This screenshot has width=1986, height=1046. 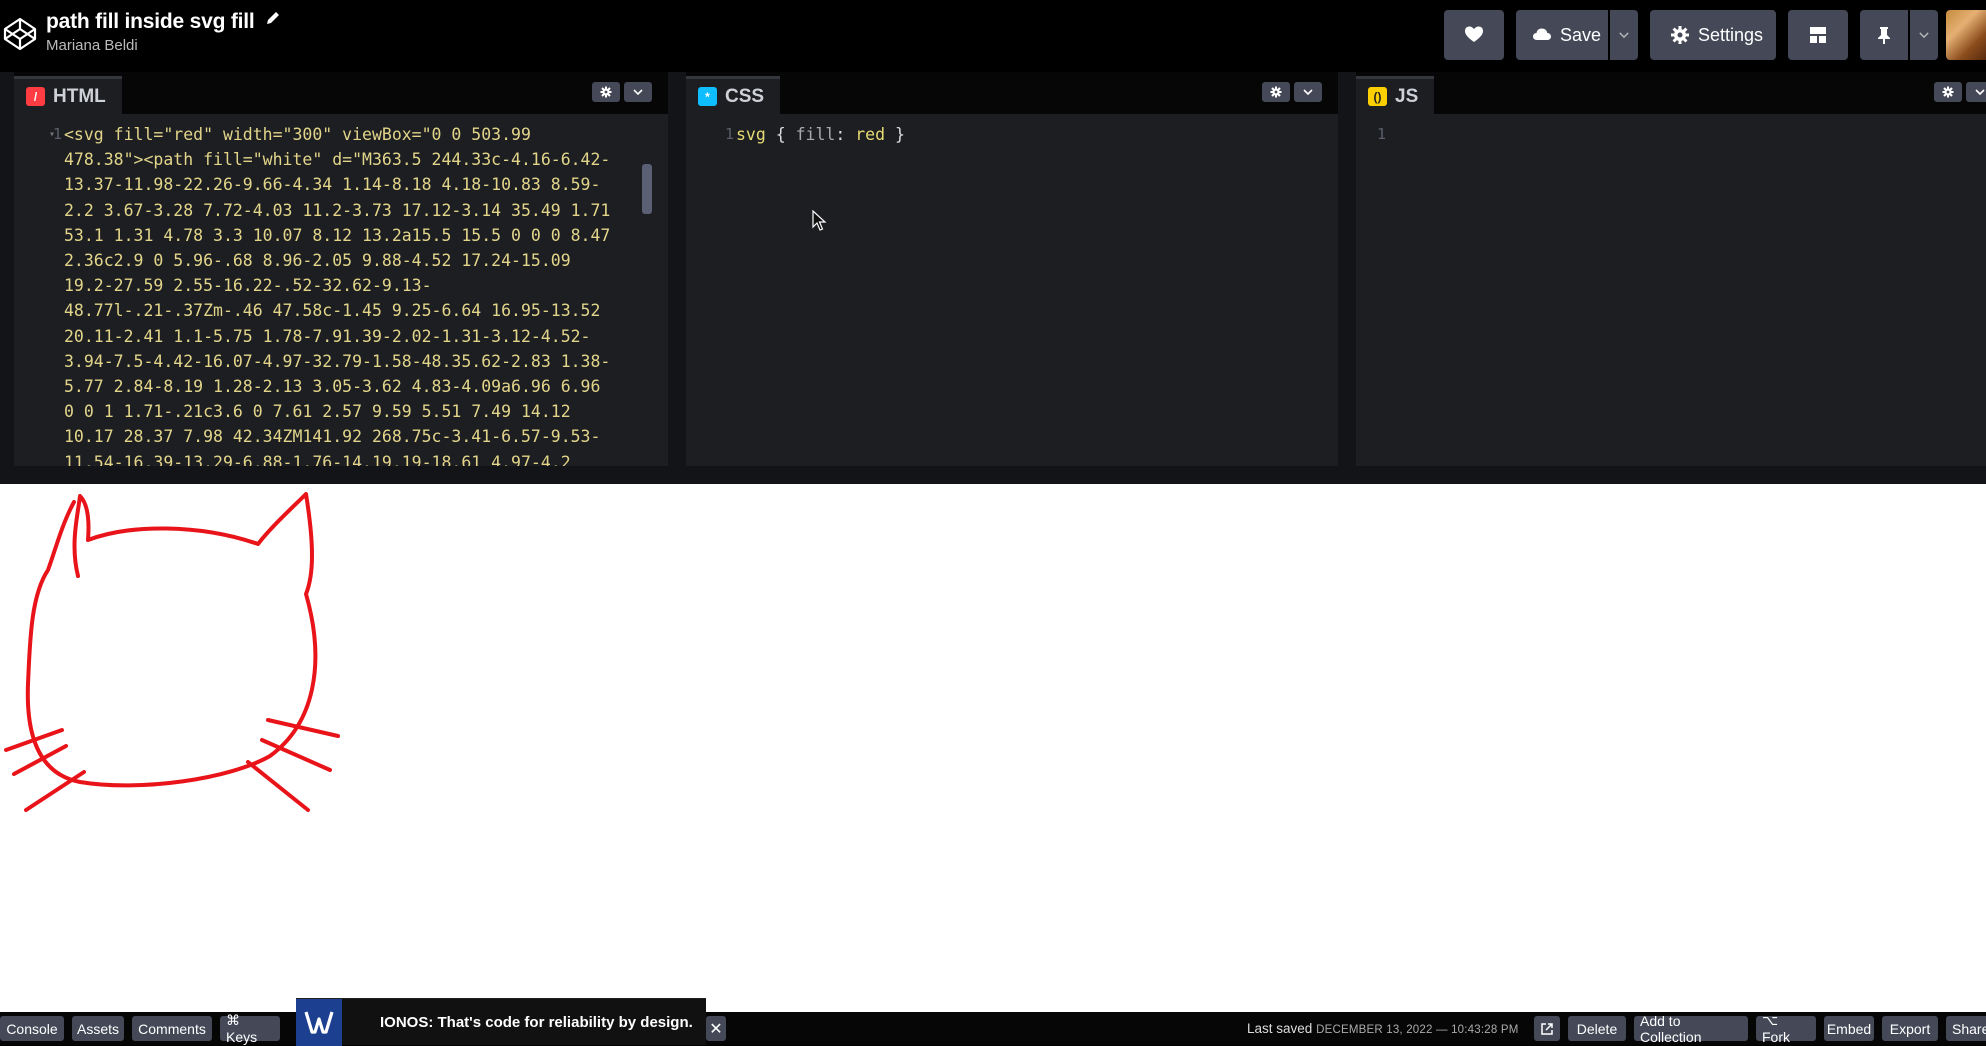 What do you see at coordinates (98, 1028) in the screenshot?
I see `assets-button: Assets` at bounding box center [98, 1028].